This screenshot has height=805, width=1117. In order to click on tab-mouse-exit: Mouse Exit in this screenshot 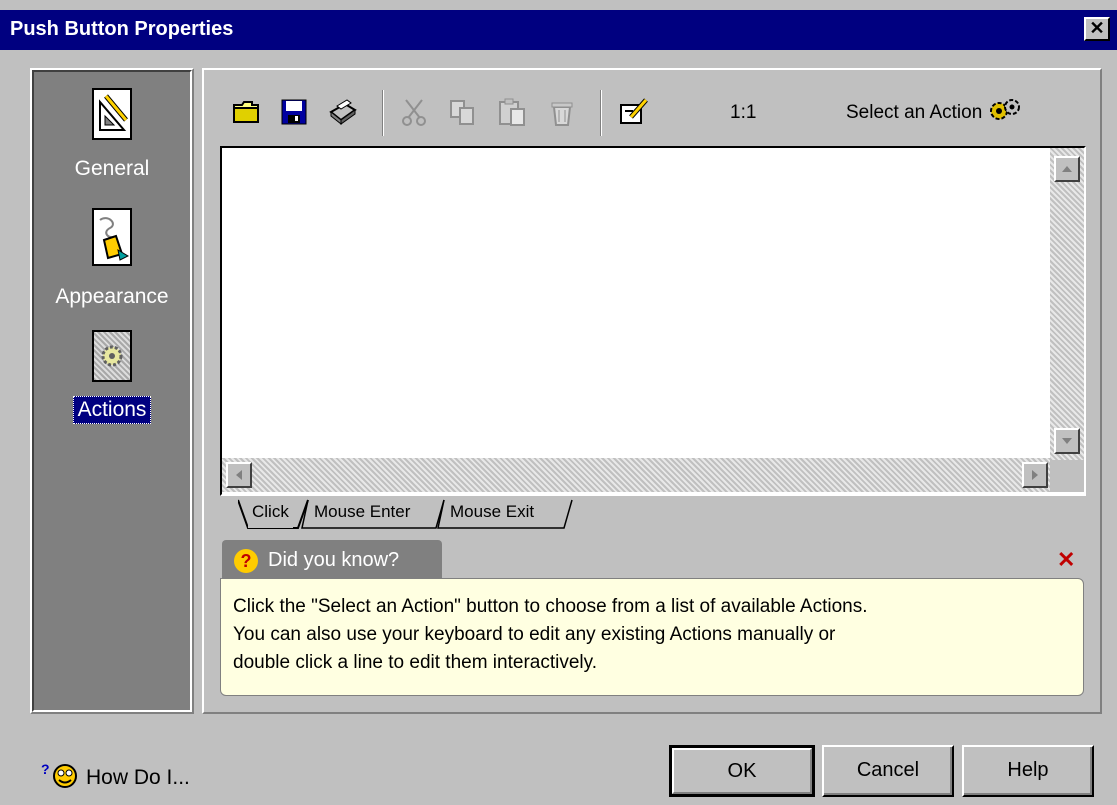, I will do `click(492, 513)`.